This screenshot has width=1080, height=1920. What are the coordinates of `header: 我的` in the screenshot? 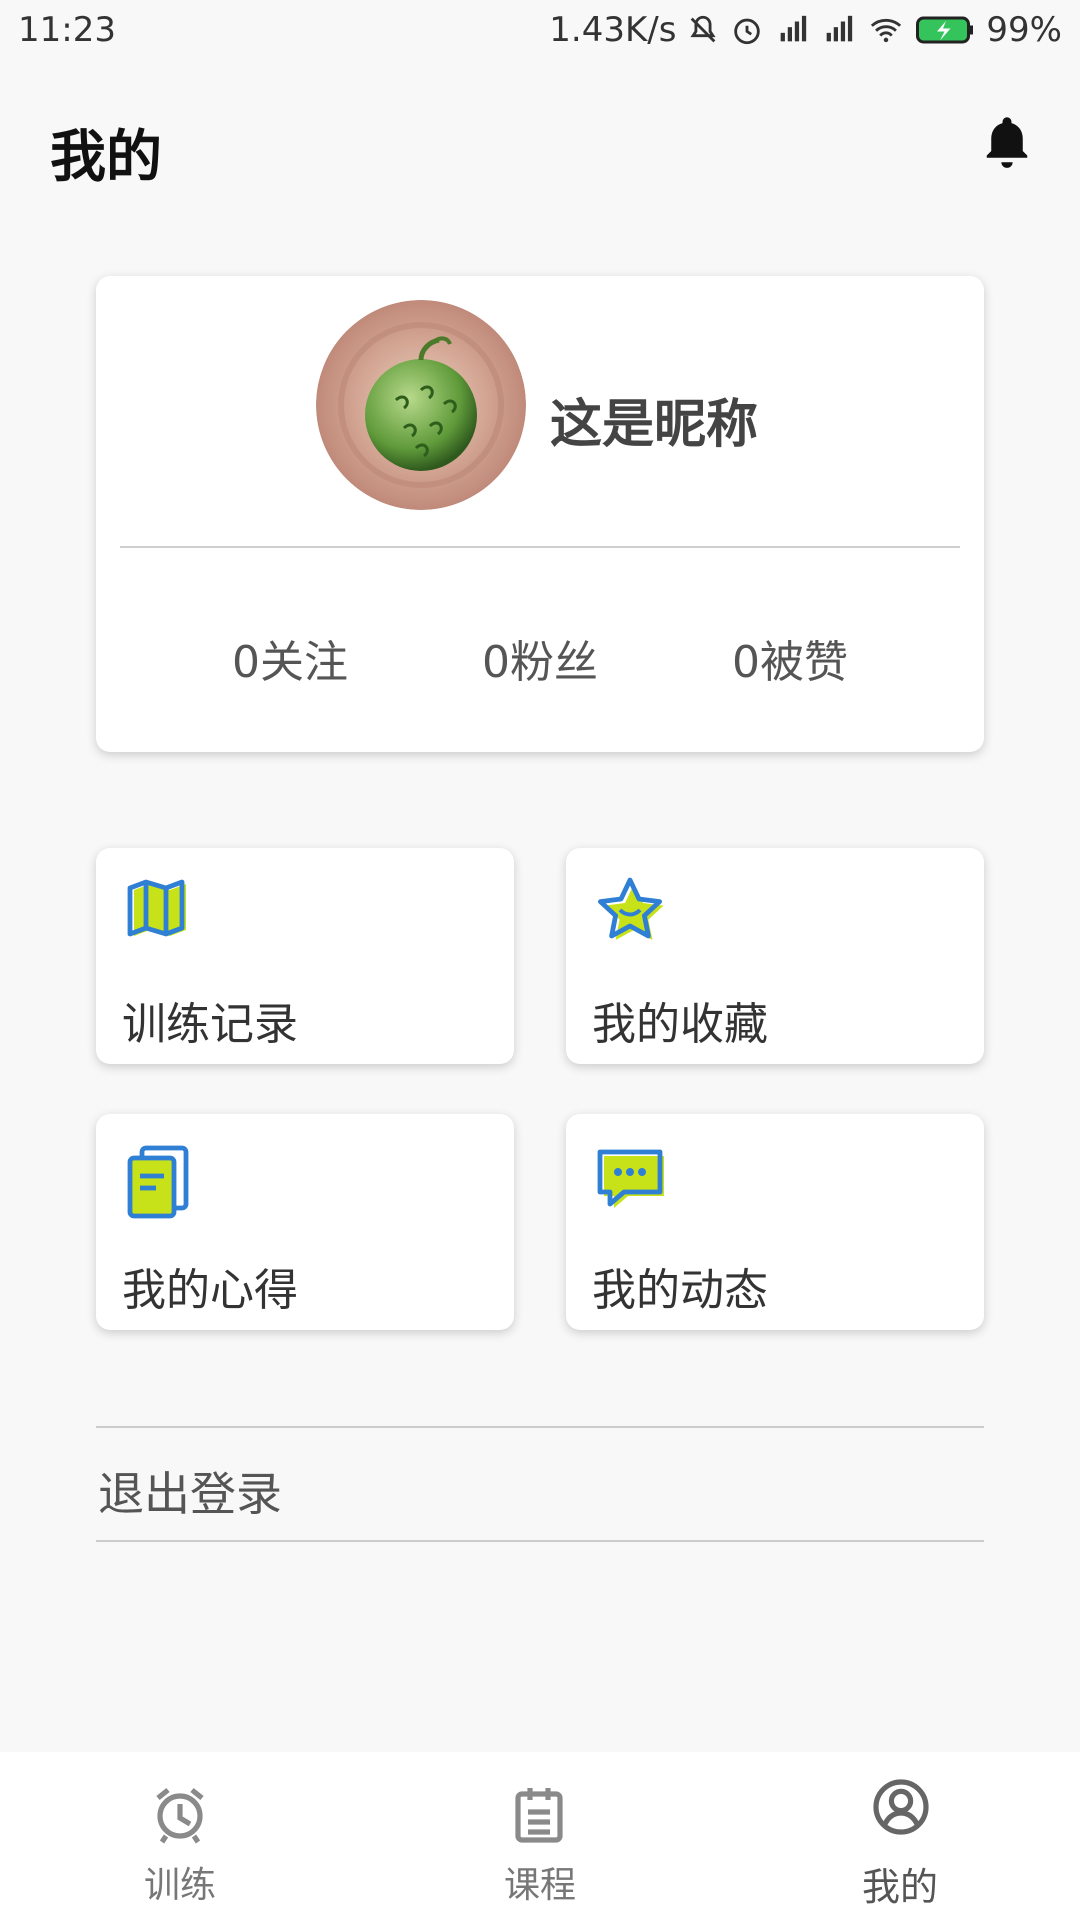 It's located at (540, 147).